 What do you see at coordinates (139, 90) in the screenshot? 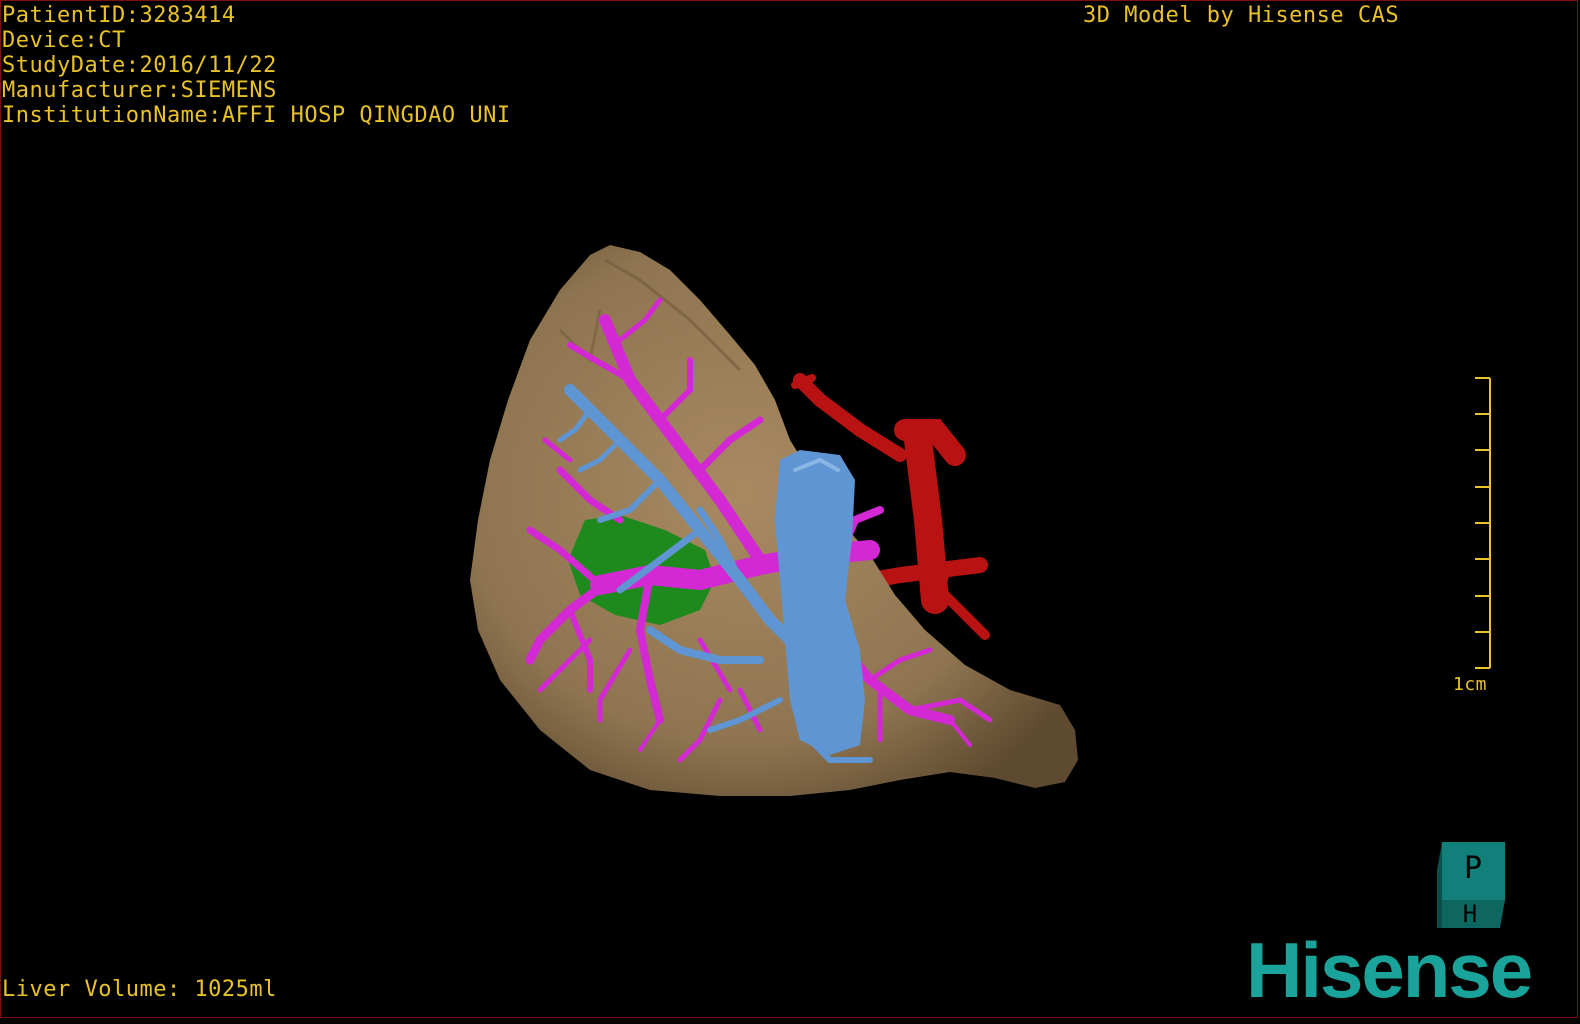
I see `manufacturer-text: Manufacturer:SIEMENS` at bounding box center [139, 90].